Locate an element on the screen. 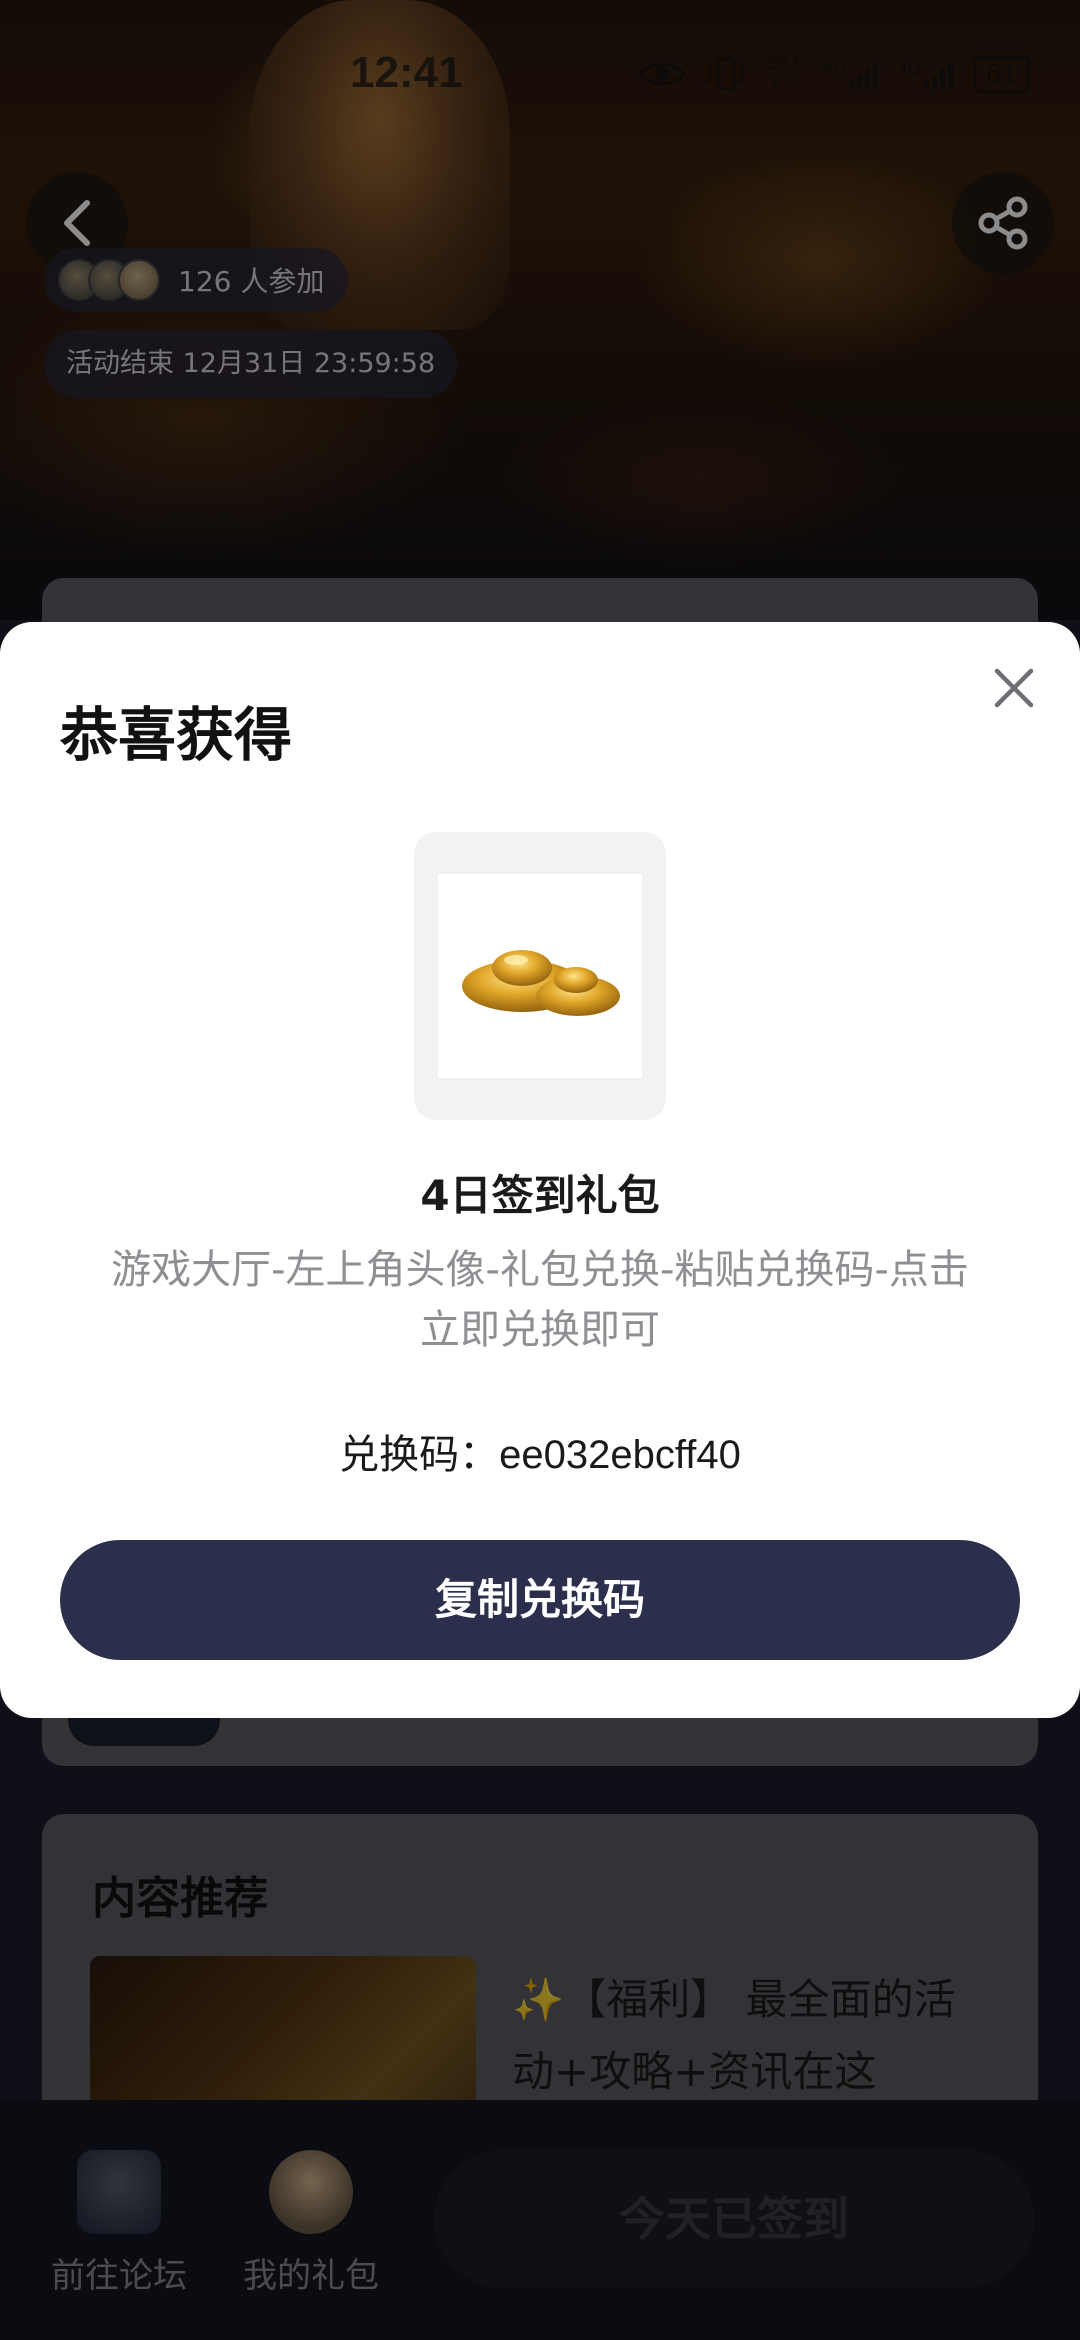 This screenshot has width=1080, height=2340. dialog-title: 恭喜获得 is located at coordinates (176, 735).